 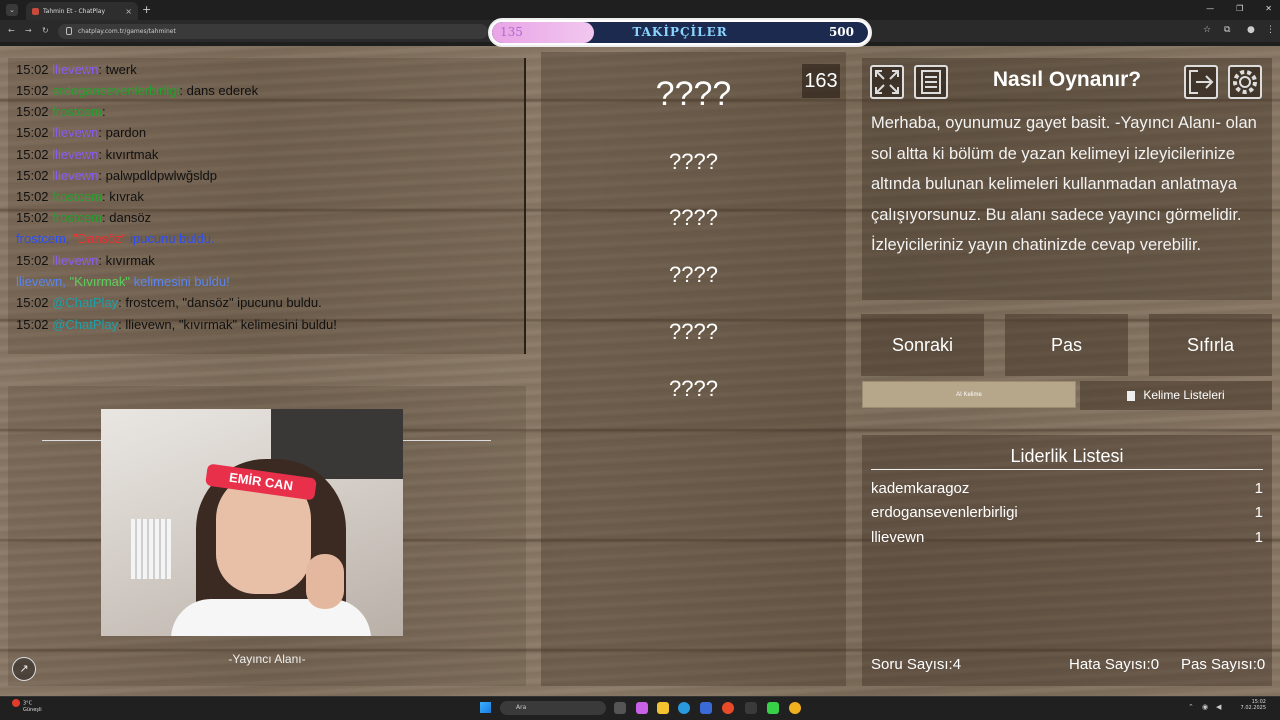 What do you see at coordinates (1210, 345) in the screenshot?
I see `reset-button: Sıfırla` at bounding box center [1210, 345].